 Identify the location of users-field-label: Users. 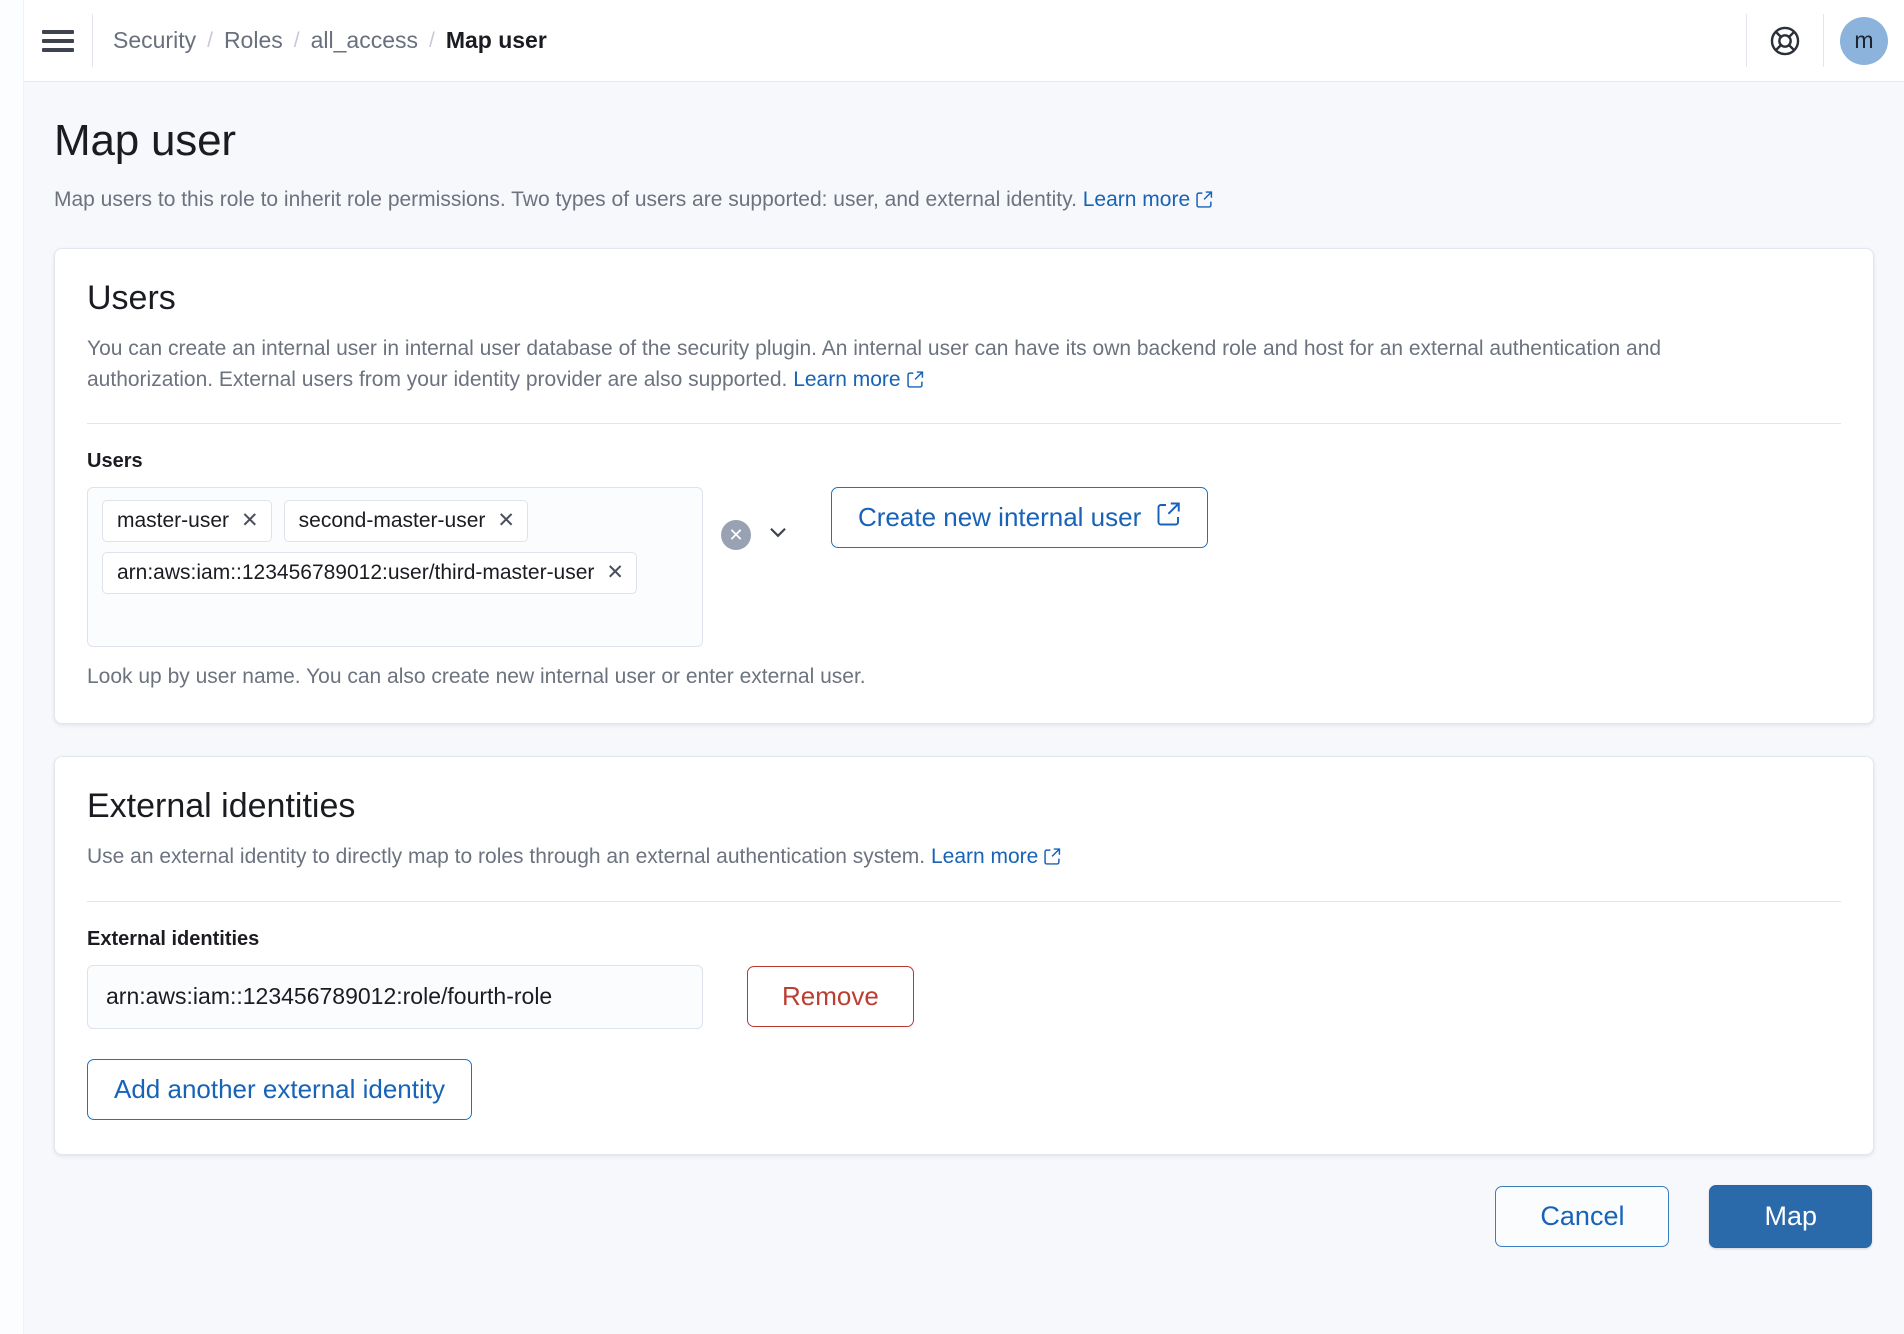
(115, 461).